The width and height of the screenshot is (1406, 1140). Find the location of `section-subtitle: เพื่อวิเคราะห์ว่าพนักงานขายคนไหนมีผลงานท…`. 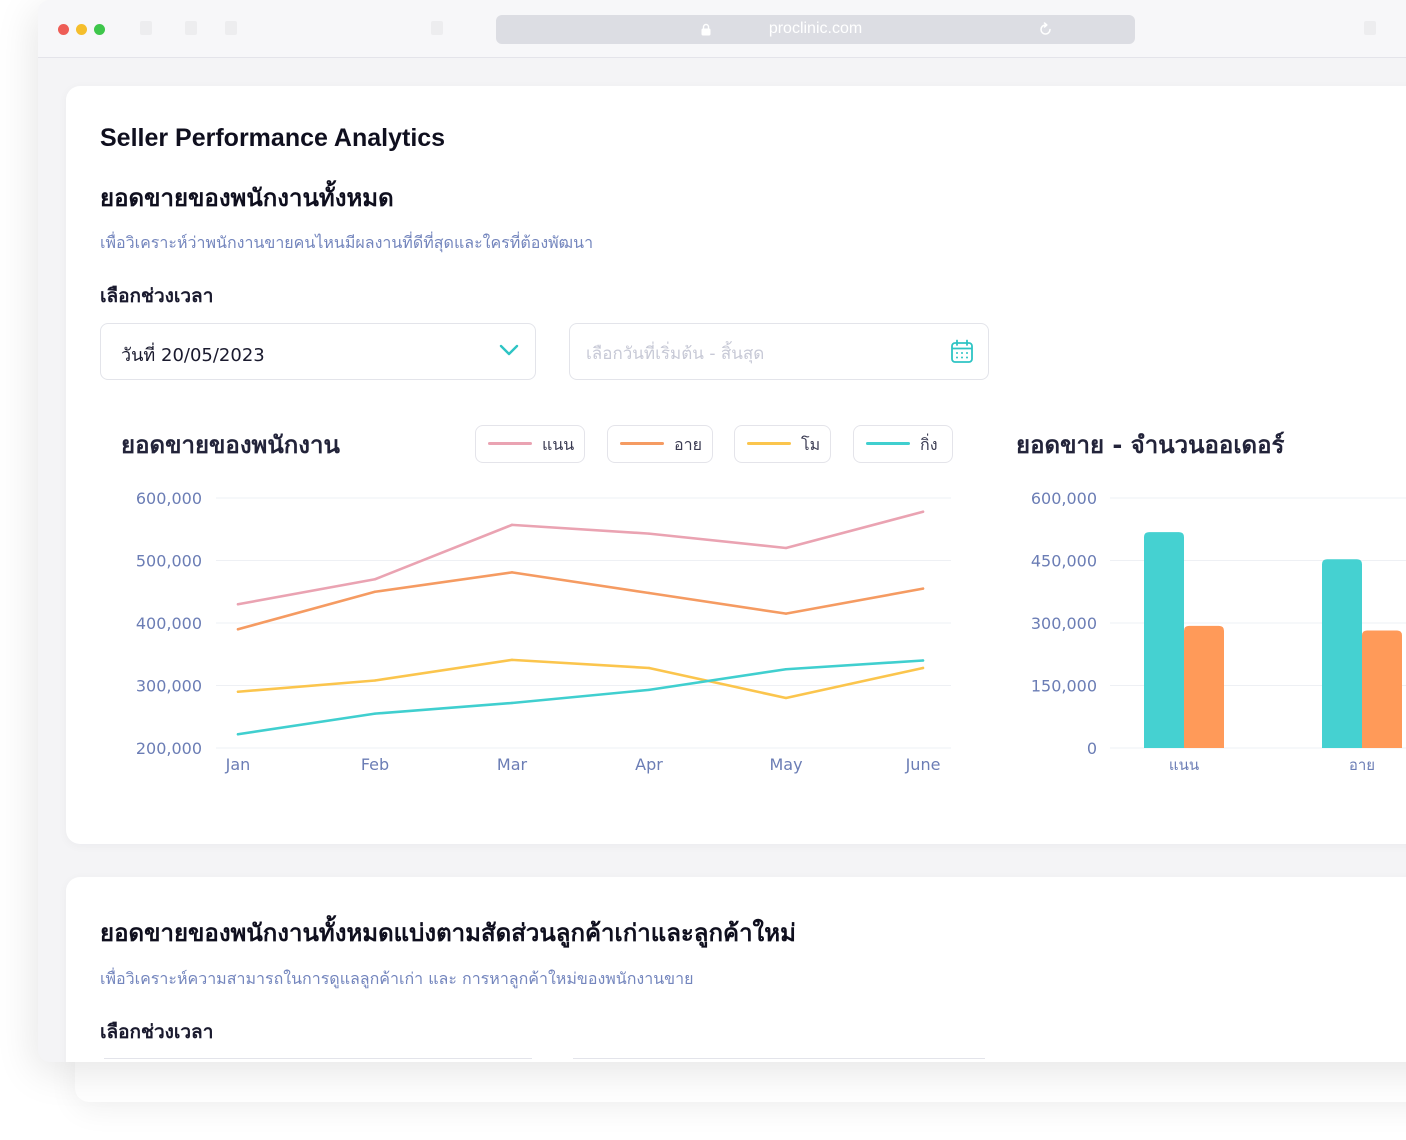

section-subtitle: เพื่อวิเคราะห์ว่าพนักงานขายคนไหนมีผลงานท… is located at coordinates (347, 242).